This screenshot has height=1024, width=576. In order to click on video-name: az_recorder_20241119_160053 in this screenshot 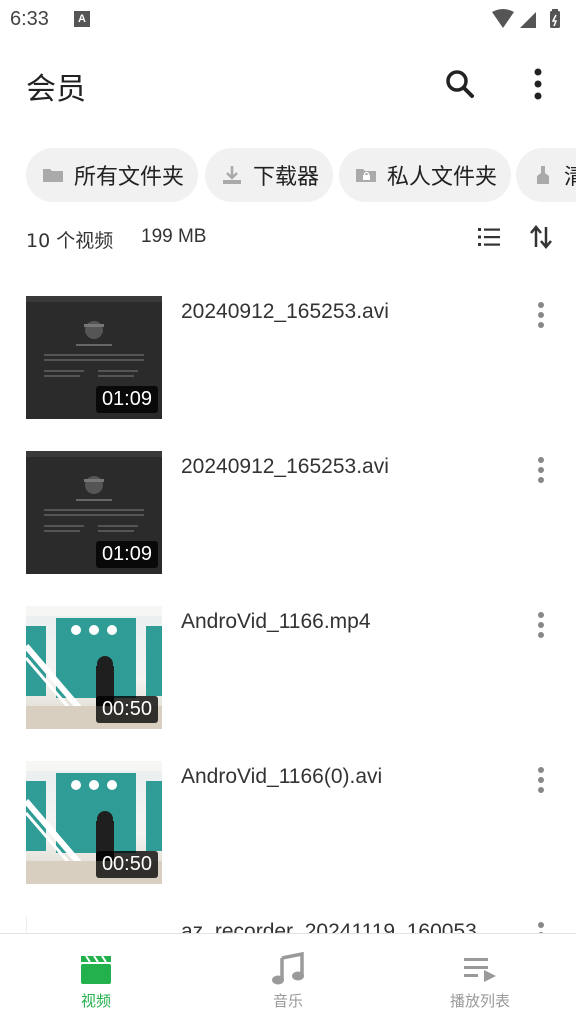, I will do `click(329, 927)`.